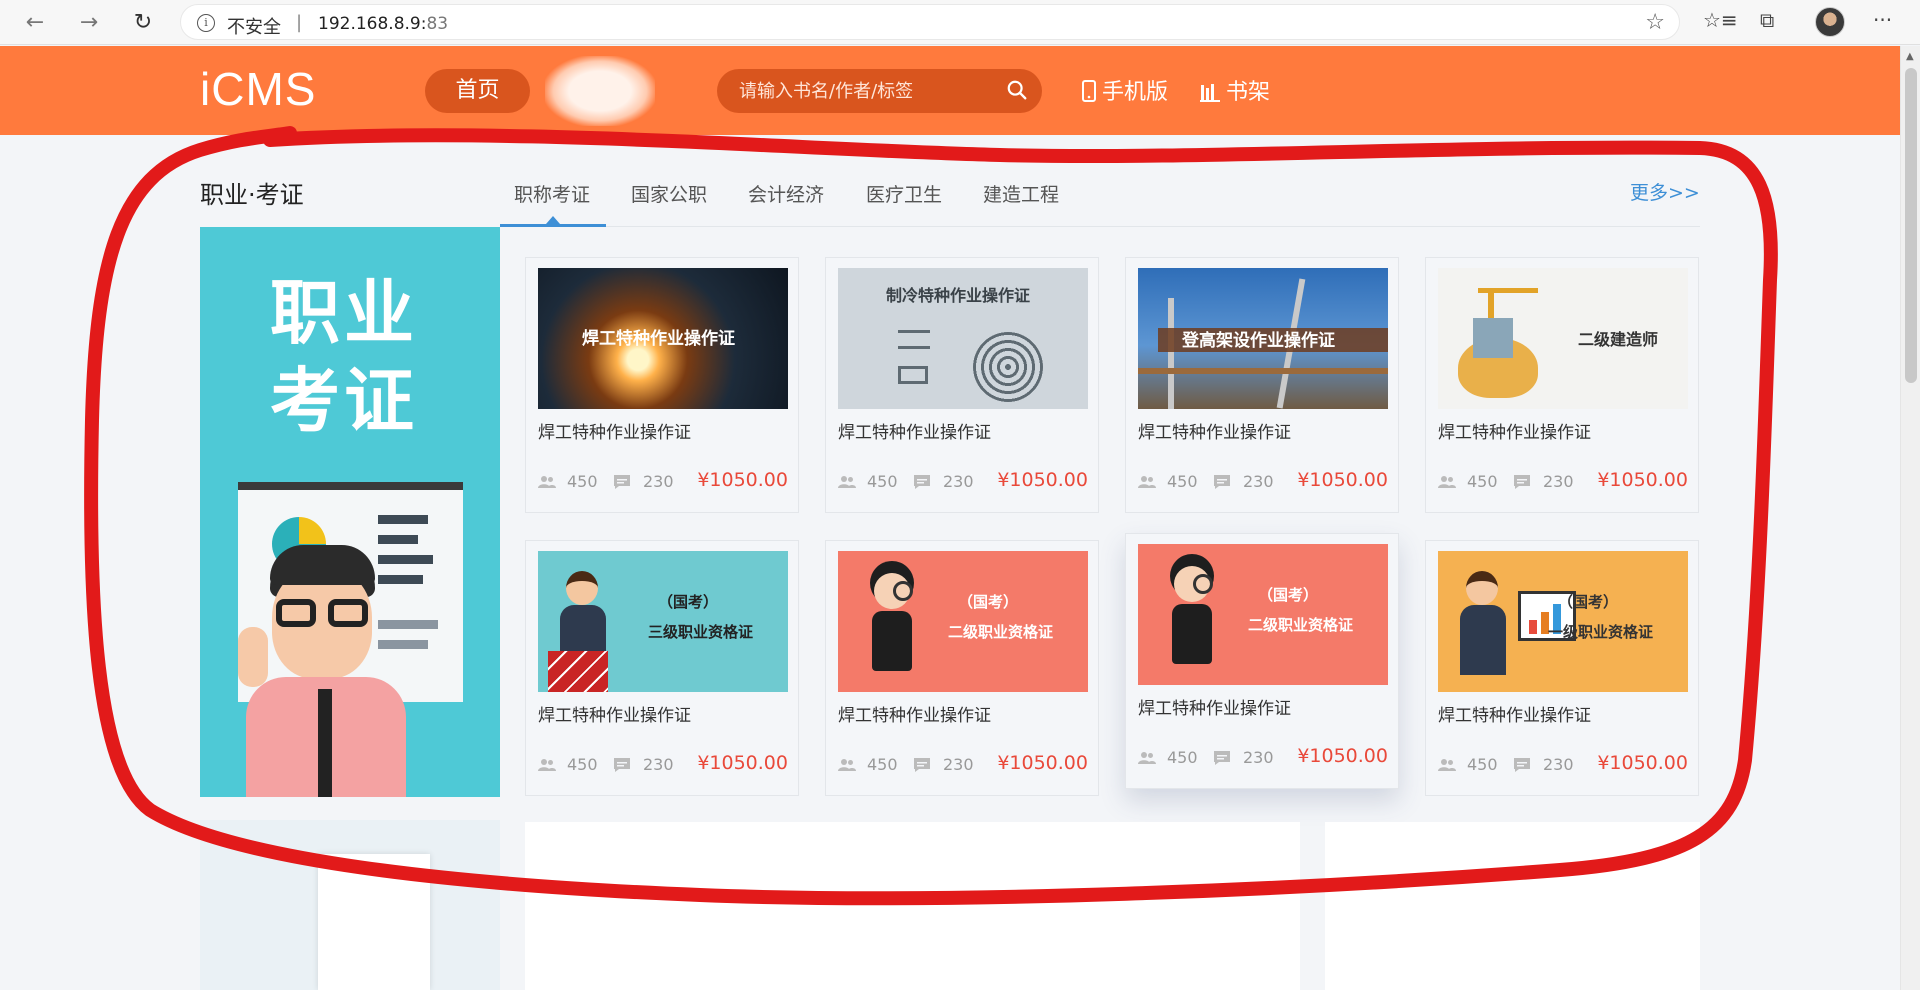 This screenshot has width=1920, height=990. What do you see at coordinates (1910, 56) in the screenshot?
I see `scroll-up-icon: ▲` at bounding box center [1910, 56].